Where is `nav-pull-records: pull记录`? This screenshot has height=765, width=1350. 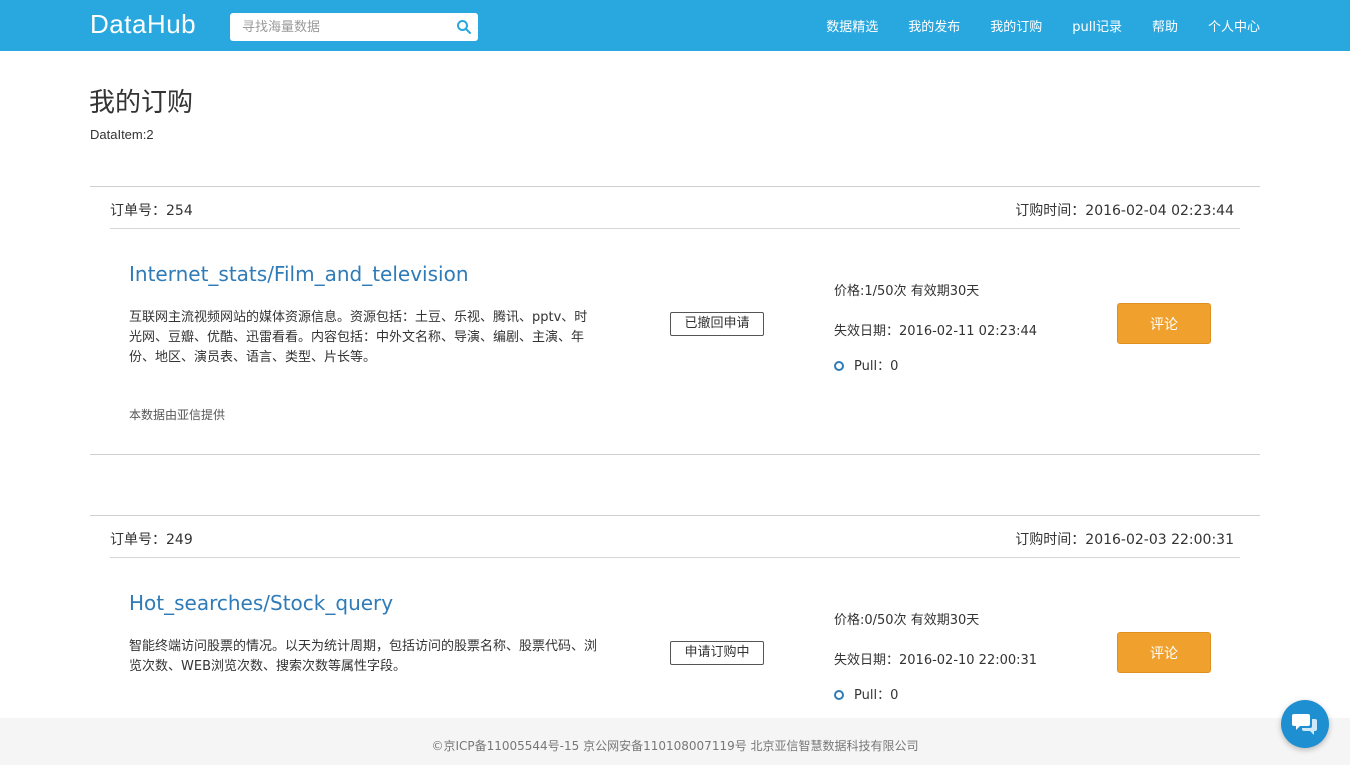
nav-pull-records: pull记录 is located at coordinates (1097, 25).